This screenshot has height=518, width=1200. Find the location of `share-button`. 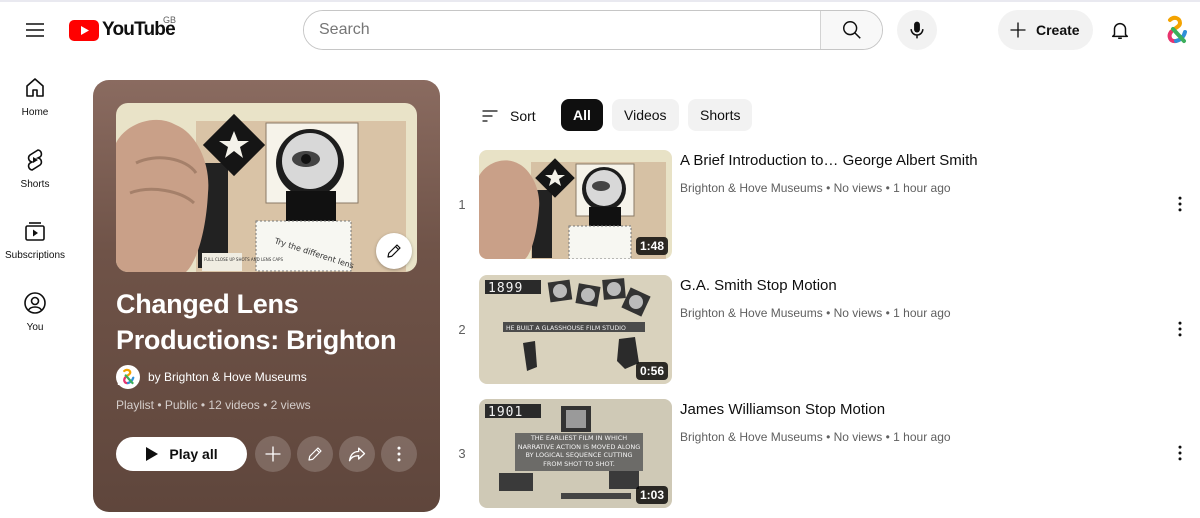

share-button is located at coordinates (357, 454).